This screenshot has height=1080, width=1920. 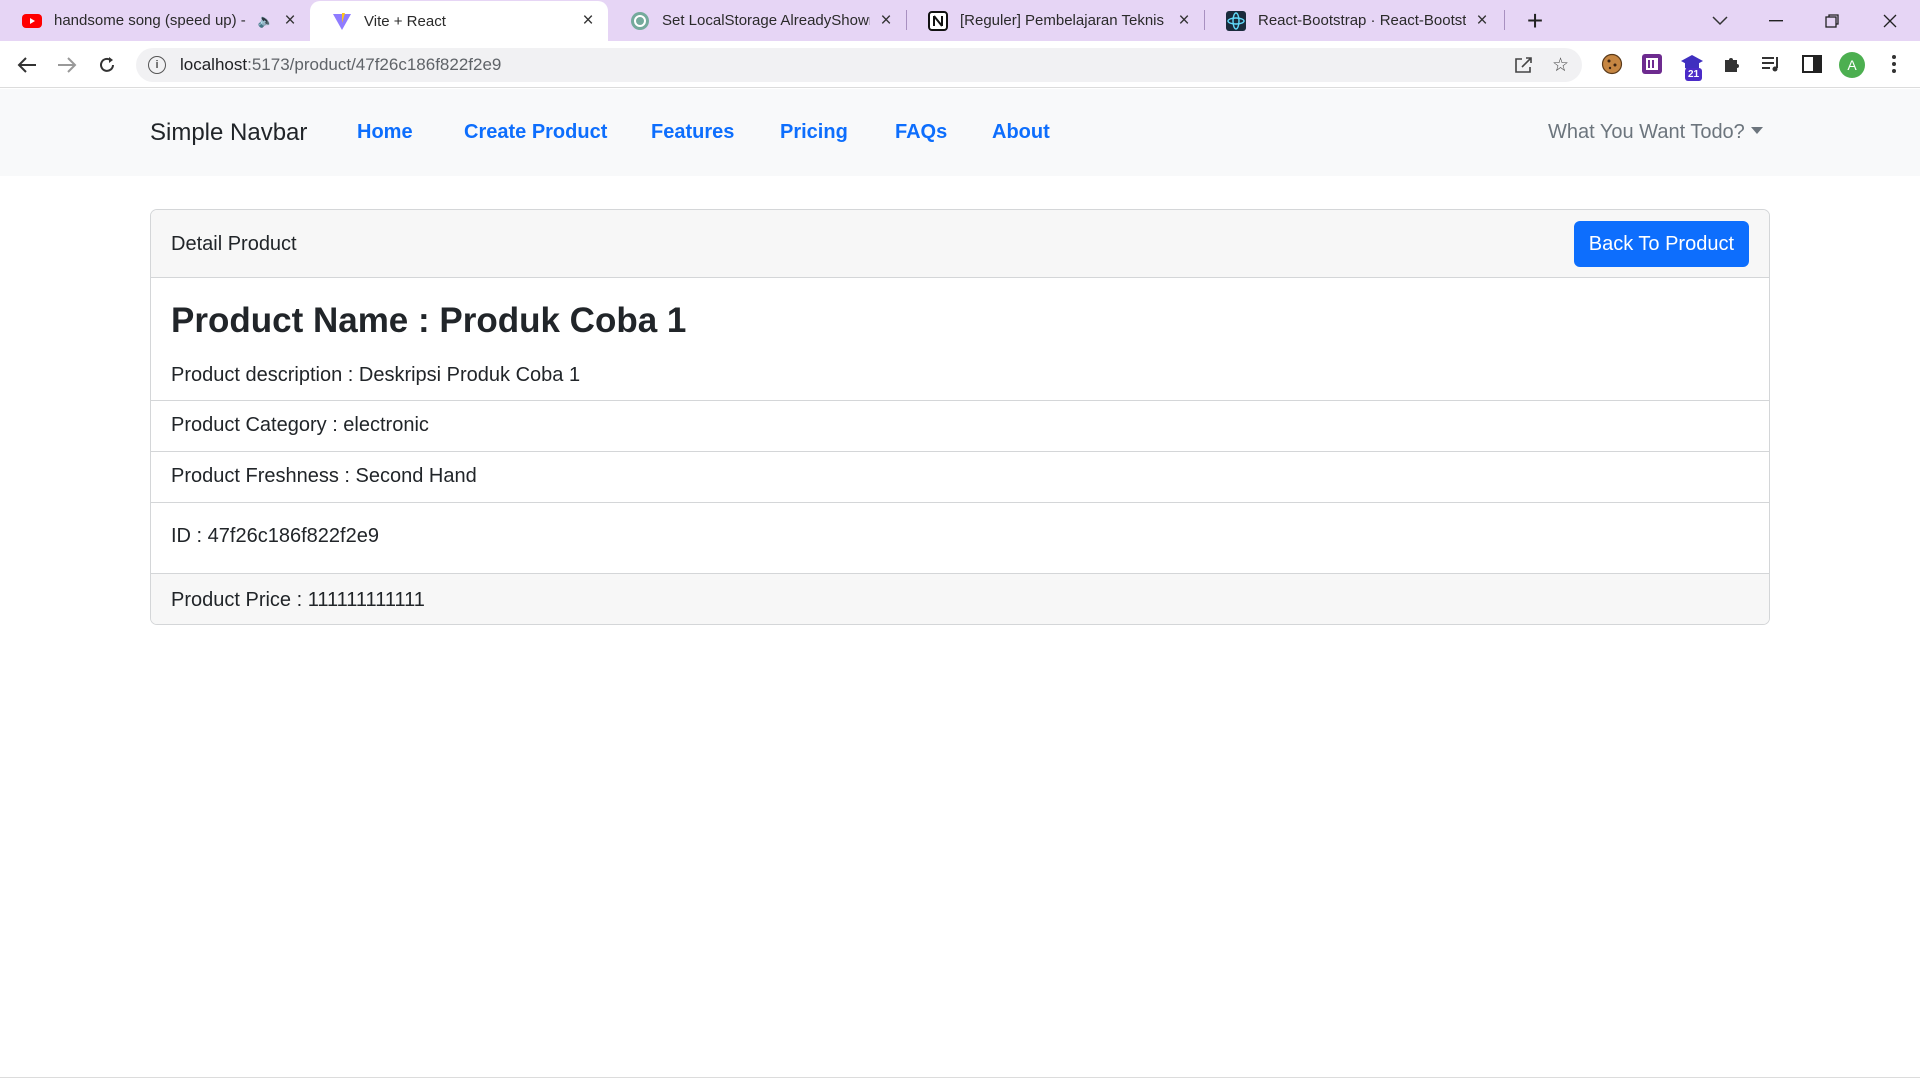 I want to click on browser-tab-chatgpt: Set LocalStorage AlreadyShown. ×, so click(x=757, y=20).